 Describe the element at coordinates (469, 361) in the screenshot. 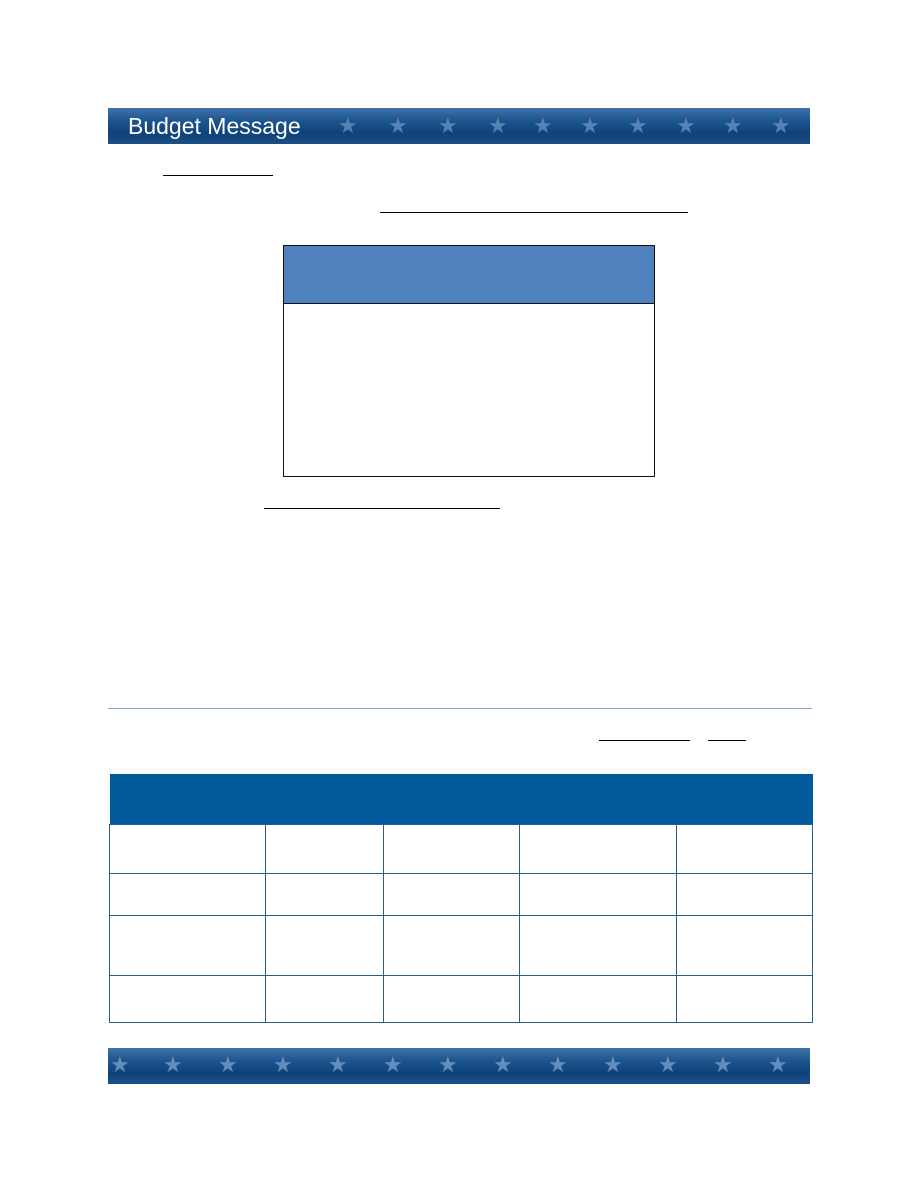

I see `callout-box` at that location.